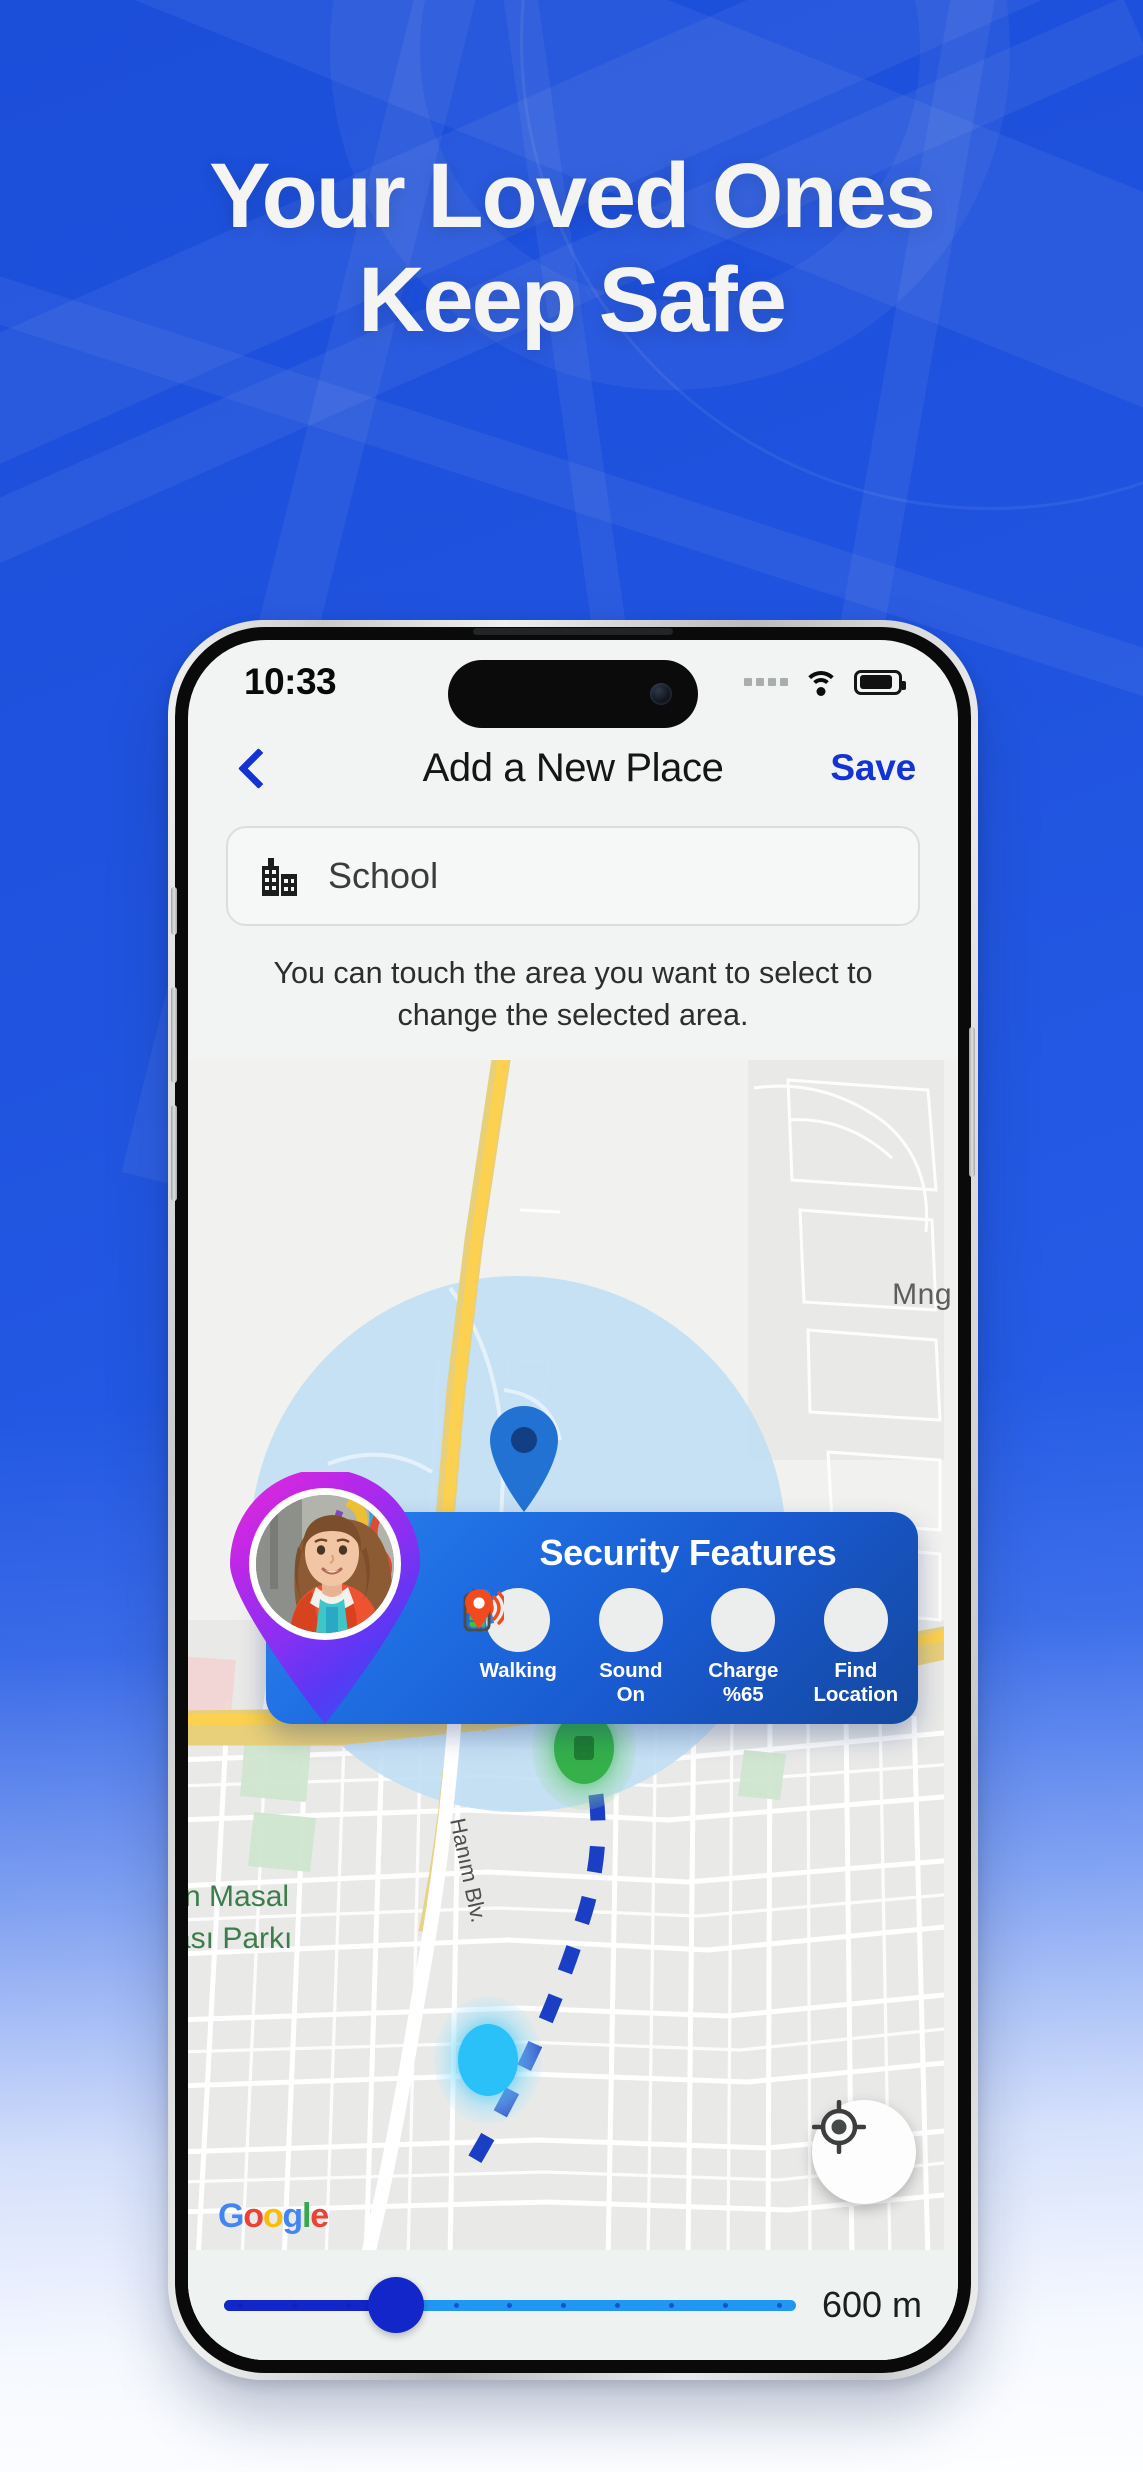 Image resolution: width=1143 pixels, height=2472 pixels. I want to click on radius-value-label: 600 m, so click(871, 2304).